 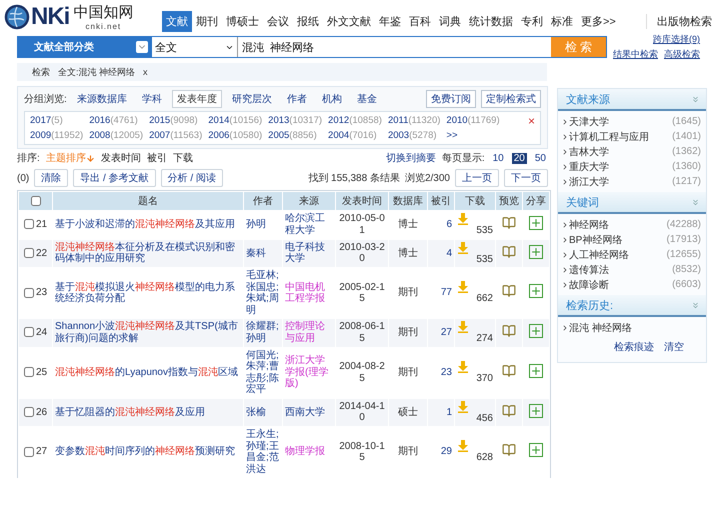 What do you see at coordinates (526, 178) in the screenshot?
I see `next-page-button: 下一页` at bounding box center [526, 178].